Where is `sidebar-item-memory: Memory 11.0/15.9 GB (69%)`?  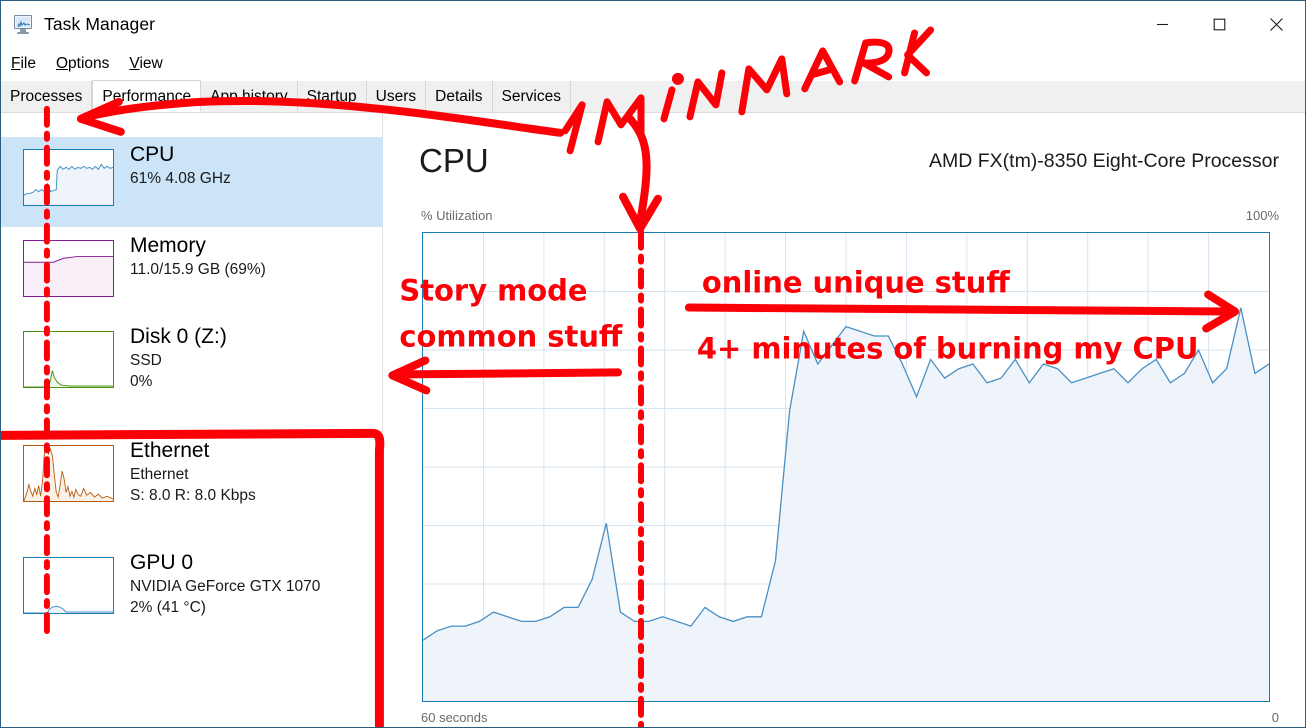
sidebar-item-memory: Memory 11.0/15.9 GB (69%) is located at coordinates (192, 273).